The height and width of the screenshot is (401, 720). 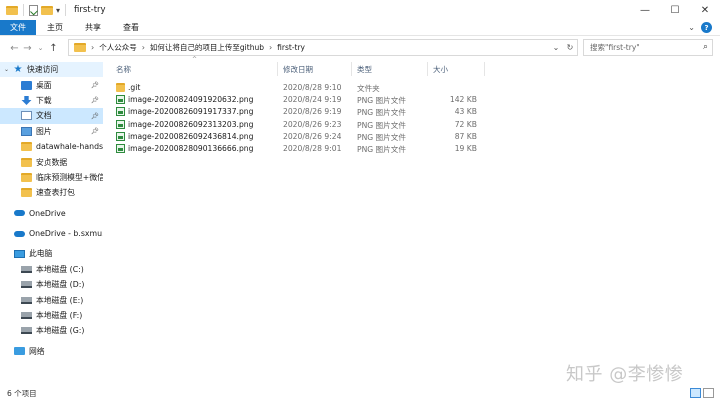 I want to click on column-header-date: 修改日期, so click(x=298, y=69).